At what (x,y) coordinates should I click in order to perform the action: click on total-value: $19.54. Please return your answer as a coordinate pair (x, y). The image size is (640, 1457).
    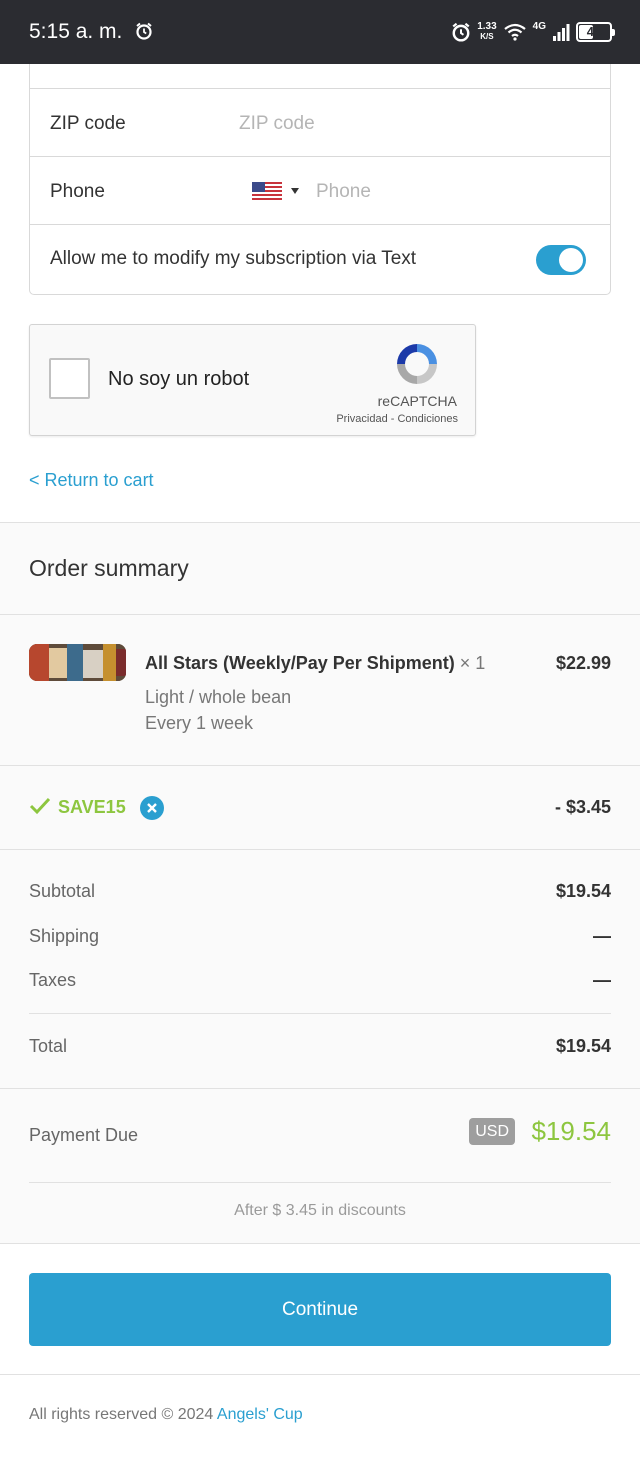
    Looking at the image, I should click on (583, 1046).